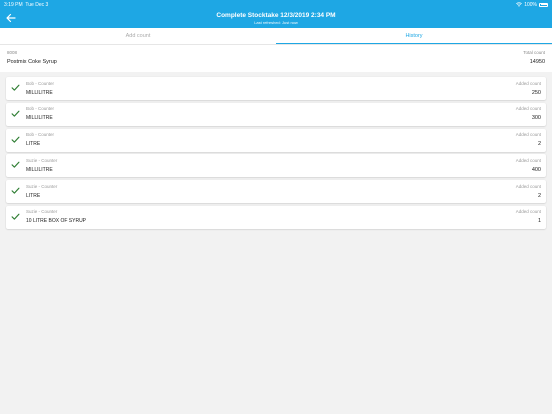 The width and height of the screenshot is (552, 414). Describe the element at coordinates (276, 166) in the screenshot. I see `history-row: Suzie - Counter MILLILITRE Added count 400` at that location.